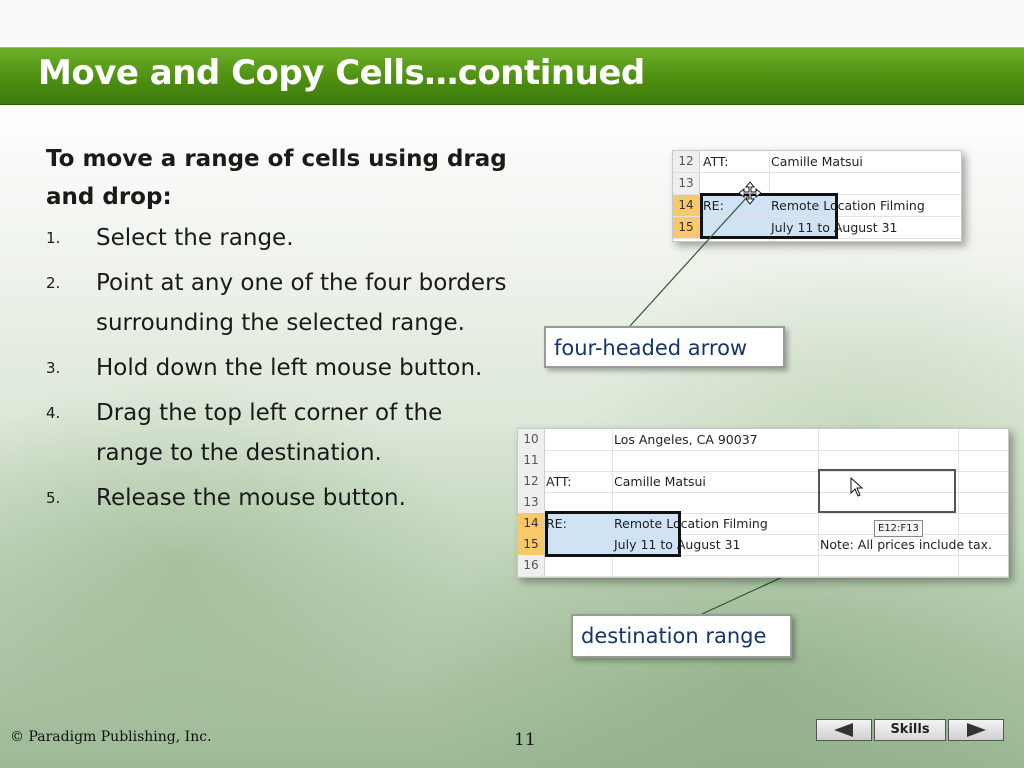 Image resolution: width=1024 pixels, height=768 pixels. I want to click on previous-button, so click(844, 730).